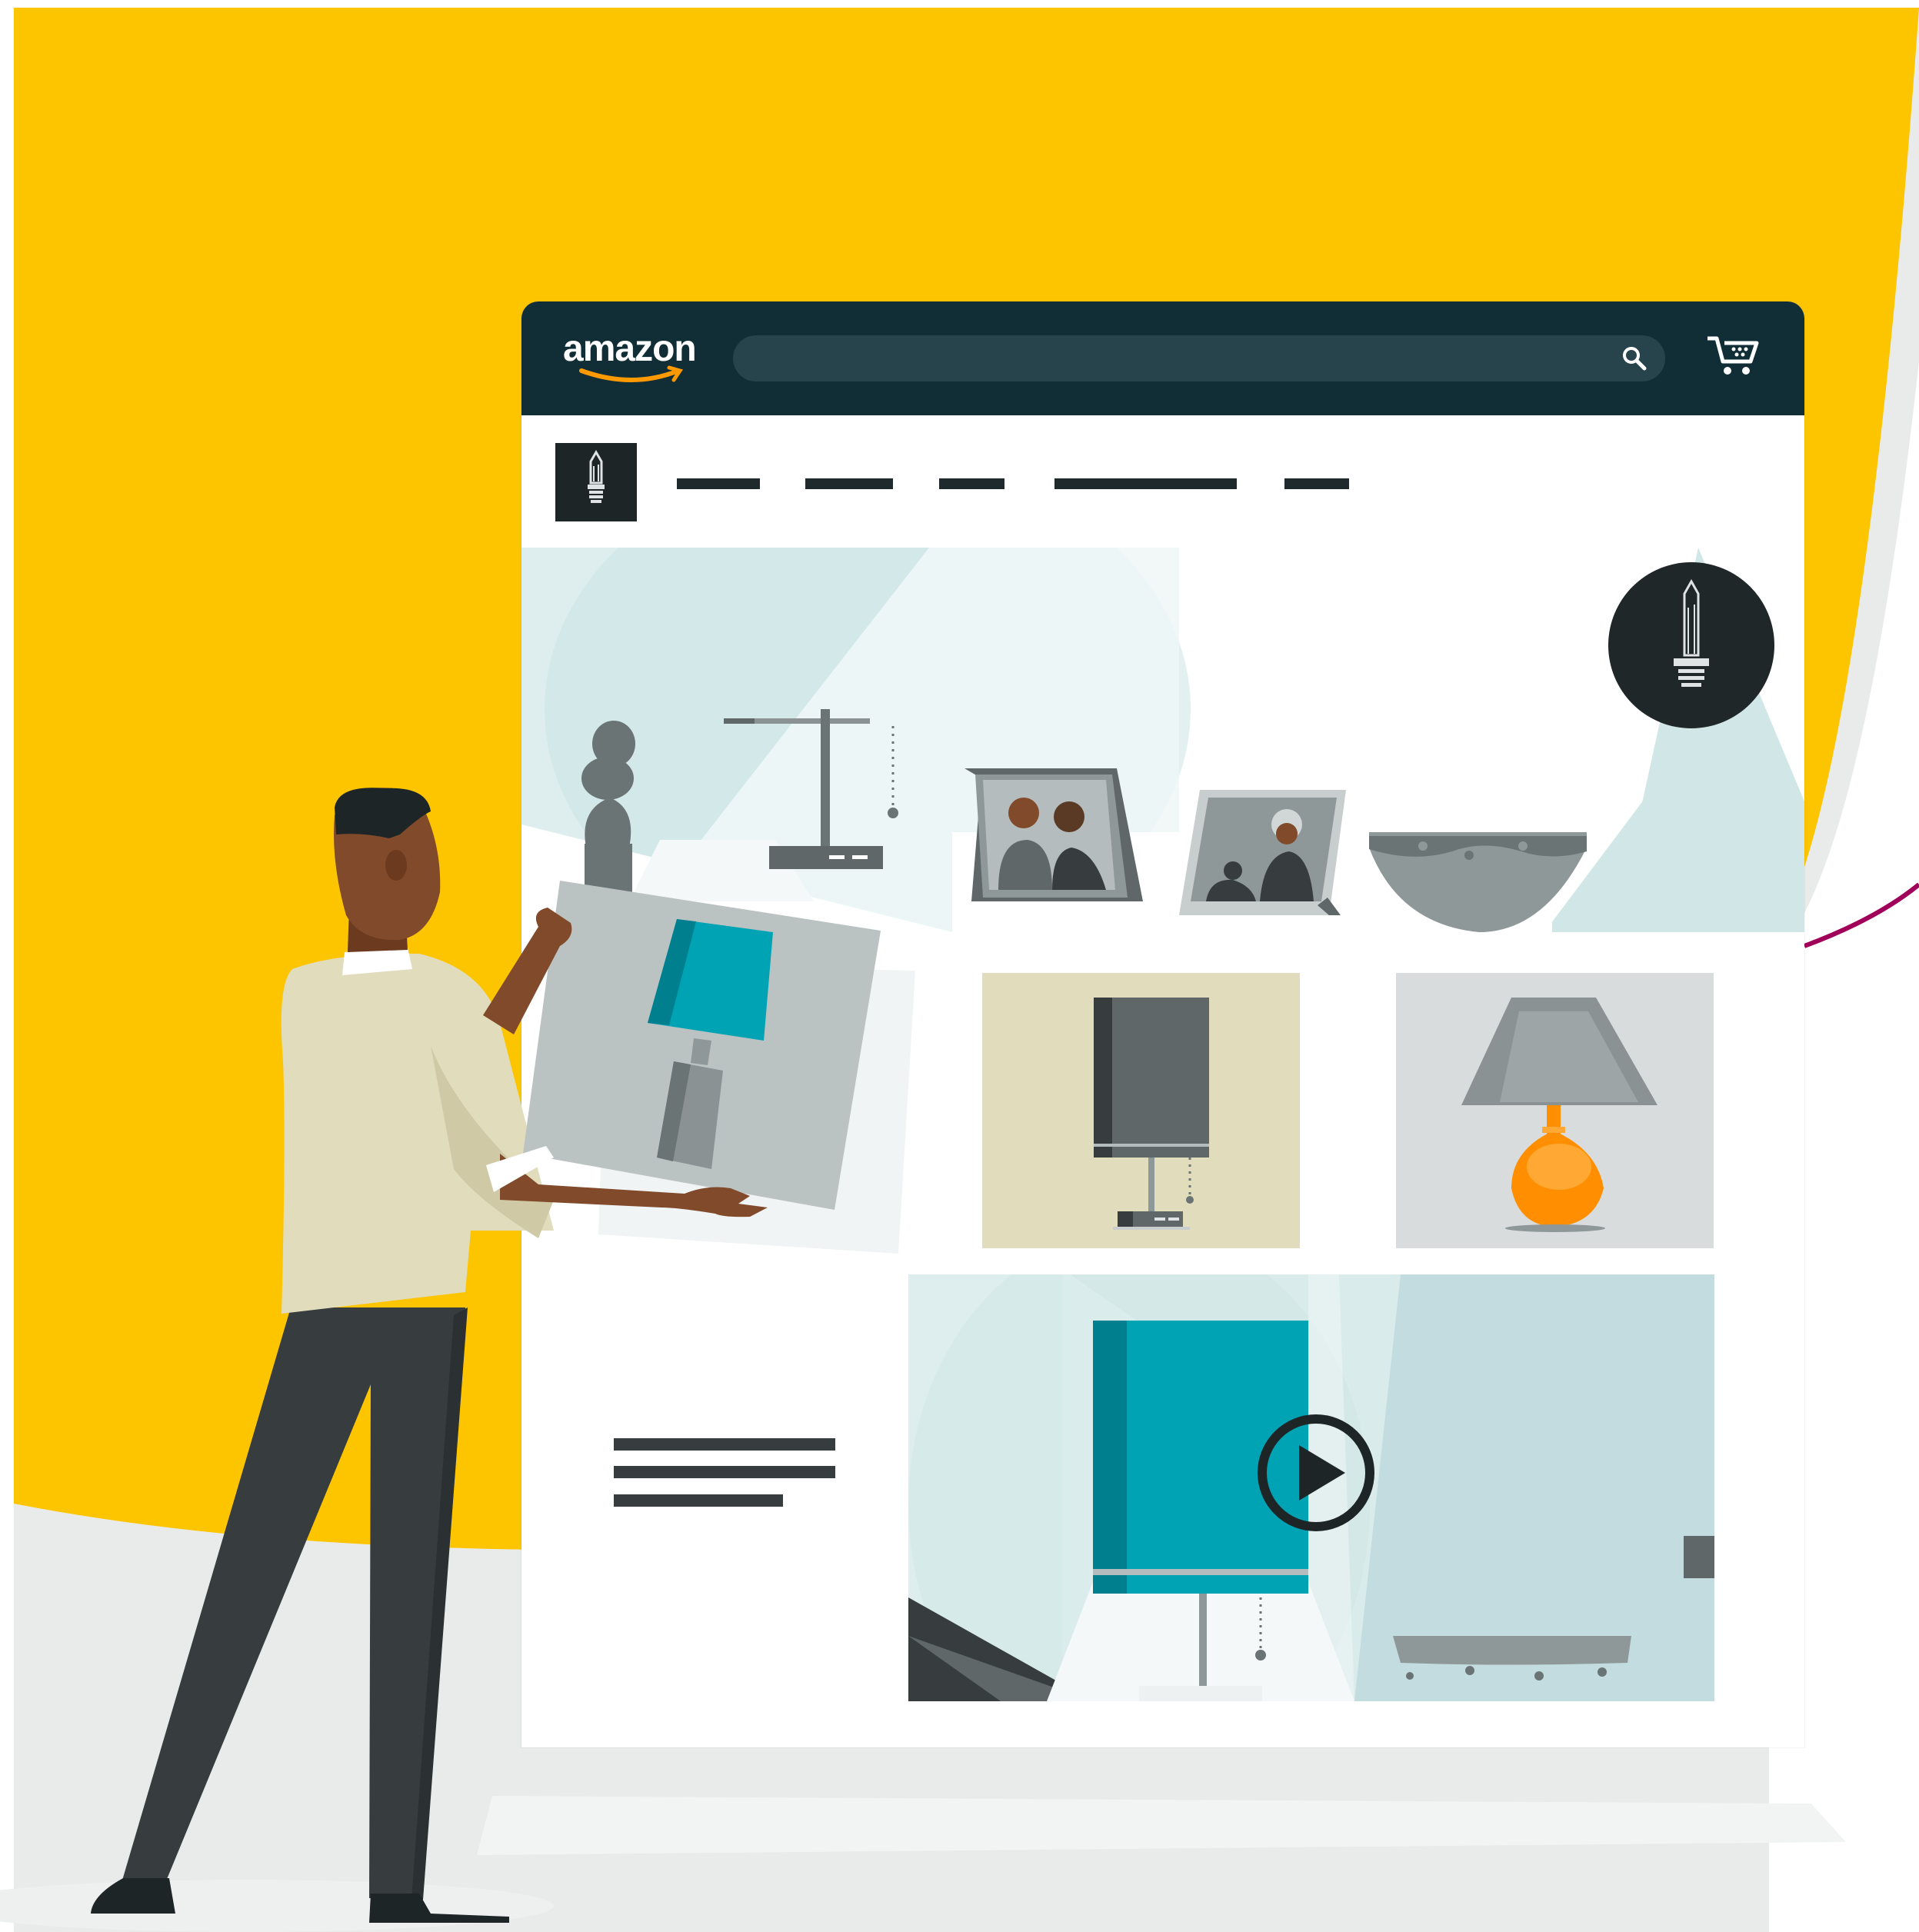 The image size is (1919, 1932). I want to click on light-bulb-icon, so click(596, 476).